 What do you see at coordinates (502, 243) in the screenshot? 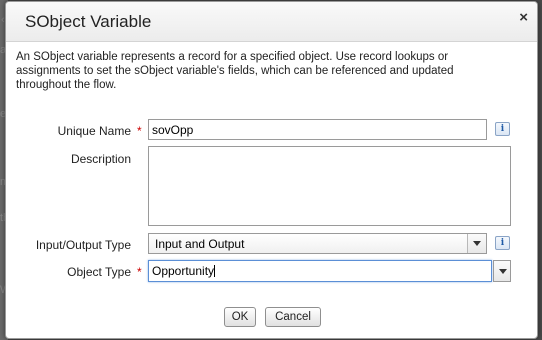
I see `io-type-info-icon: i` at bounding box center [502, 243].